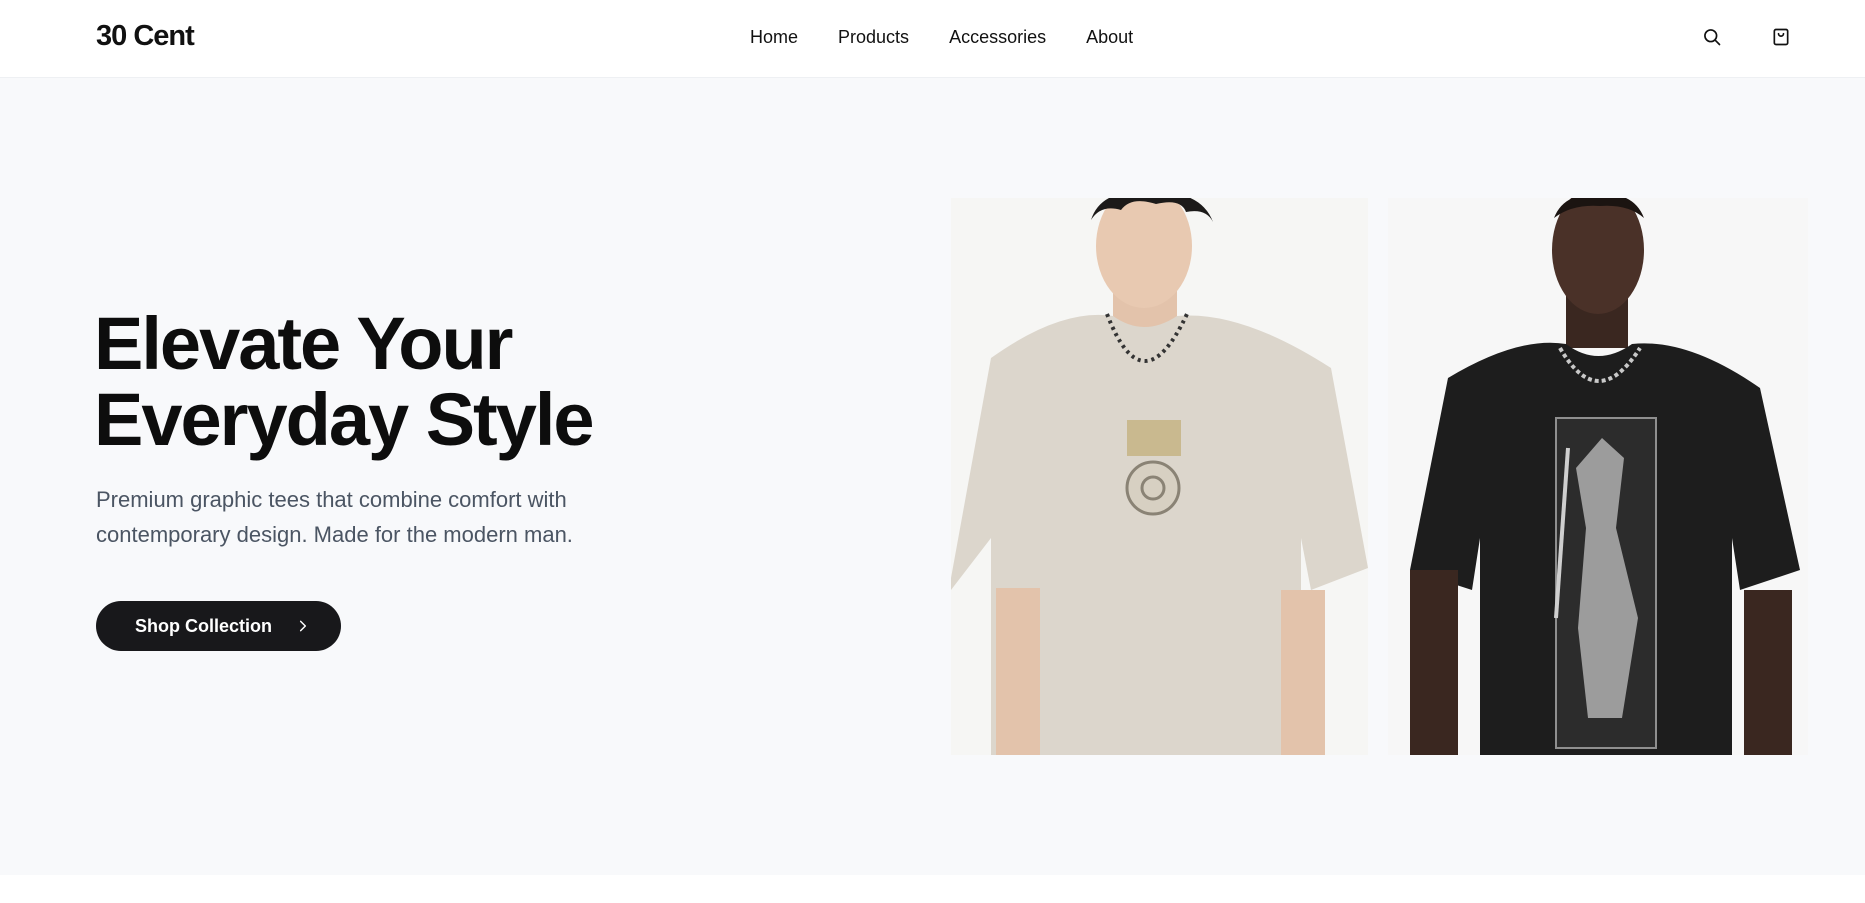 The height and width of the screenshot is (903, 1865). Describe the element at coordinates (344, 419) in the screenshot. I see `headline-line-2: Everyday Style` at that location.